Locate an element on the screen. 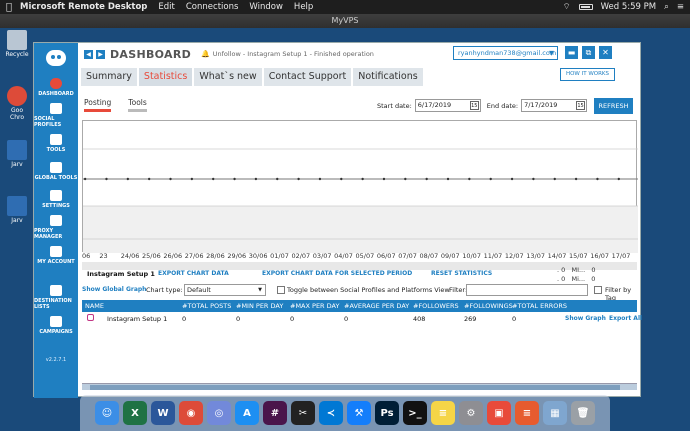 The width and height of the screenshot is (690, 431). menu-app-name: Microsoft Remote Desktop is located at coordinates (83, 7).